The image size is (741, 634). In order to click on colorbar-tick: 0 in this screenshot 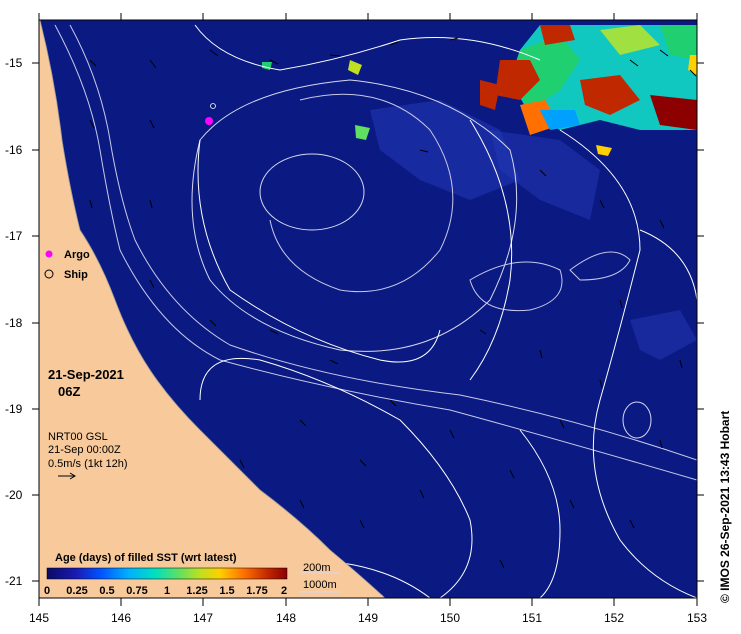, I will do `click(47, 591)`.